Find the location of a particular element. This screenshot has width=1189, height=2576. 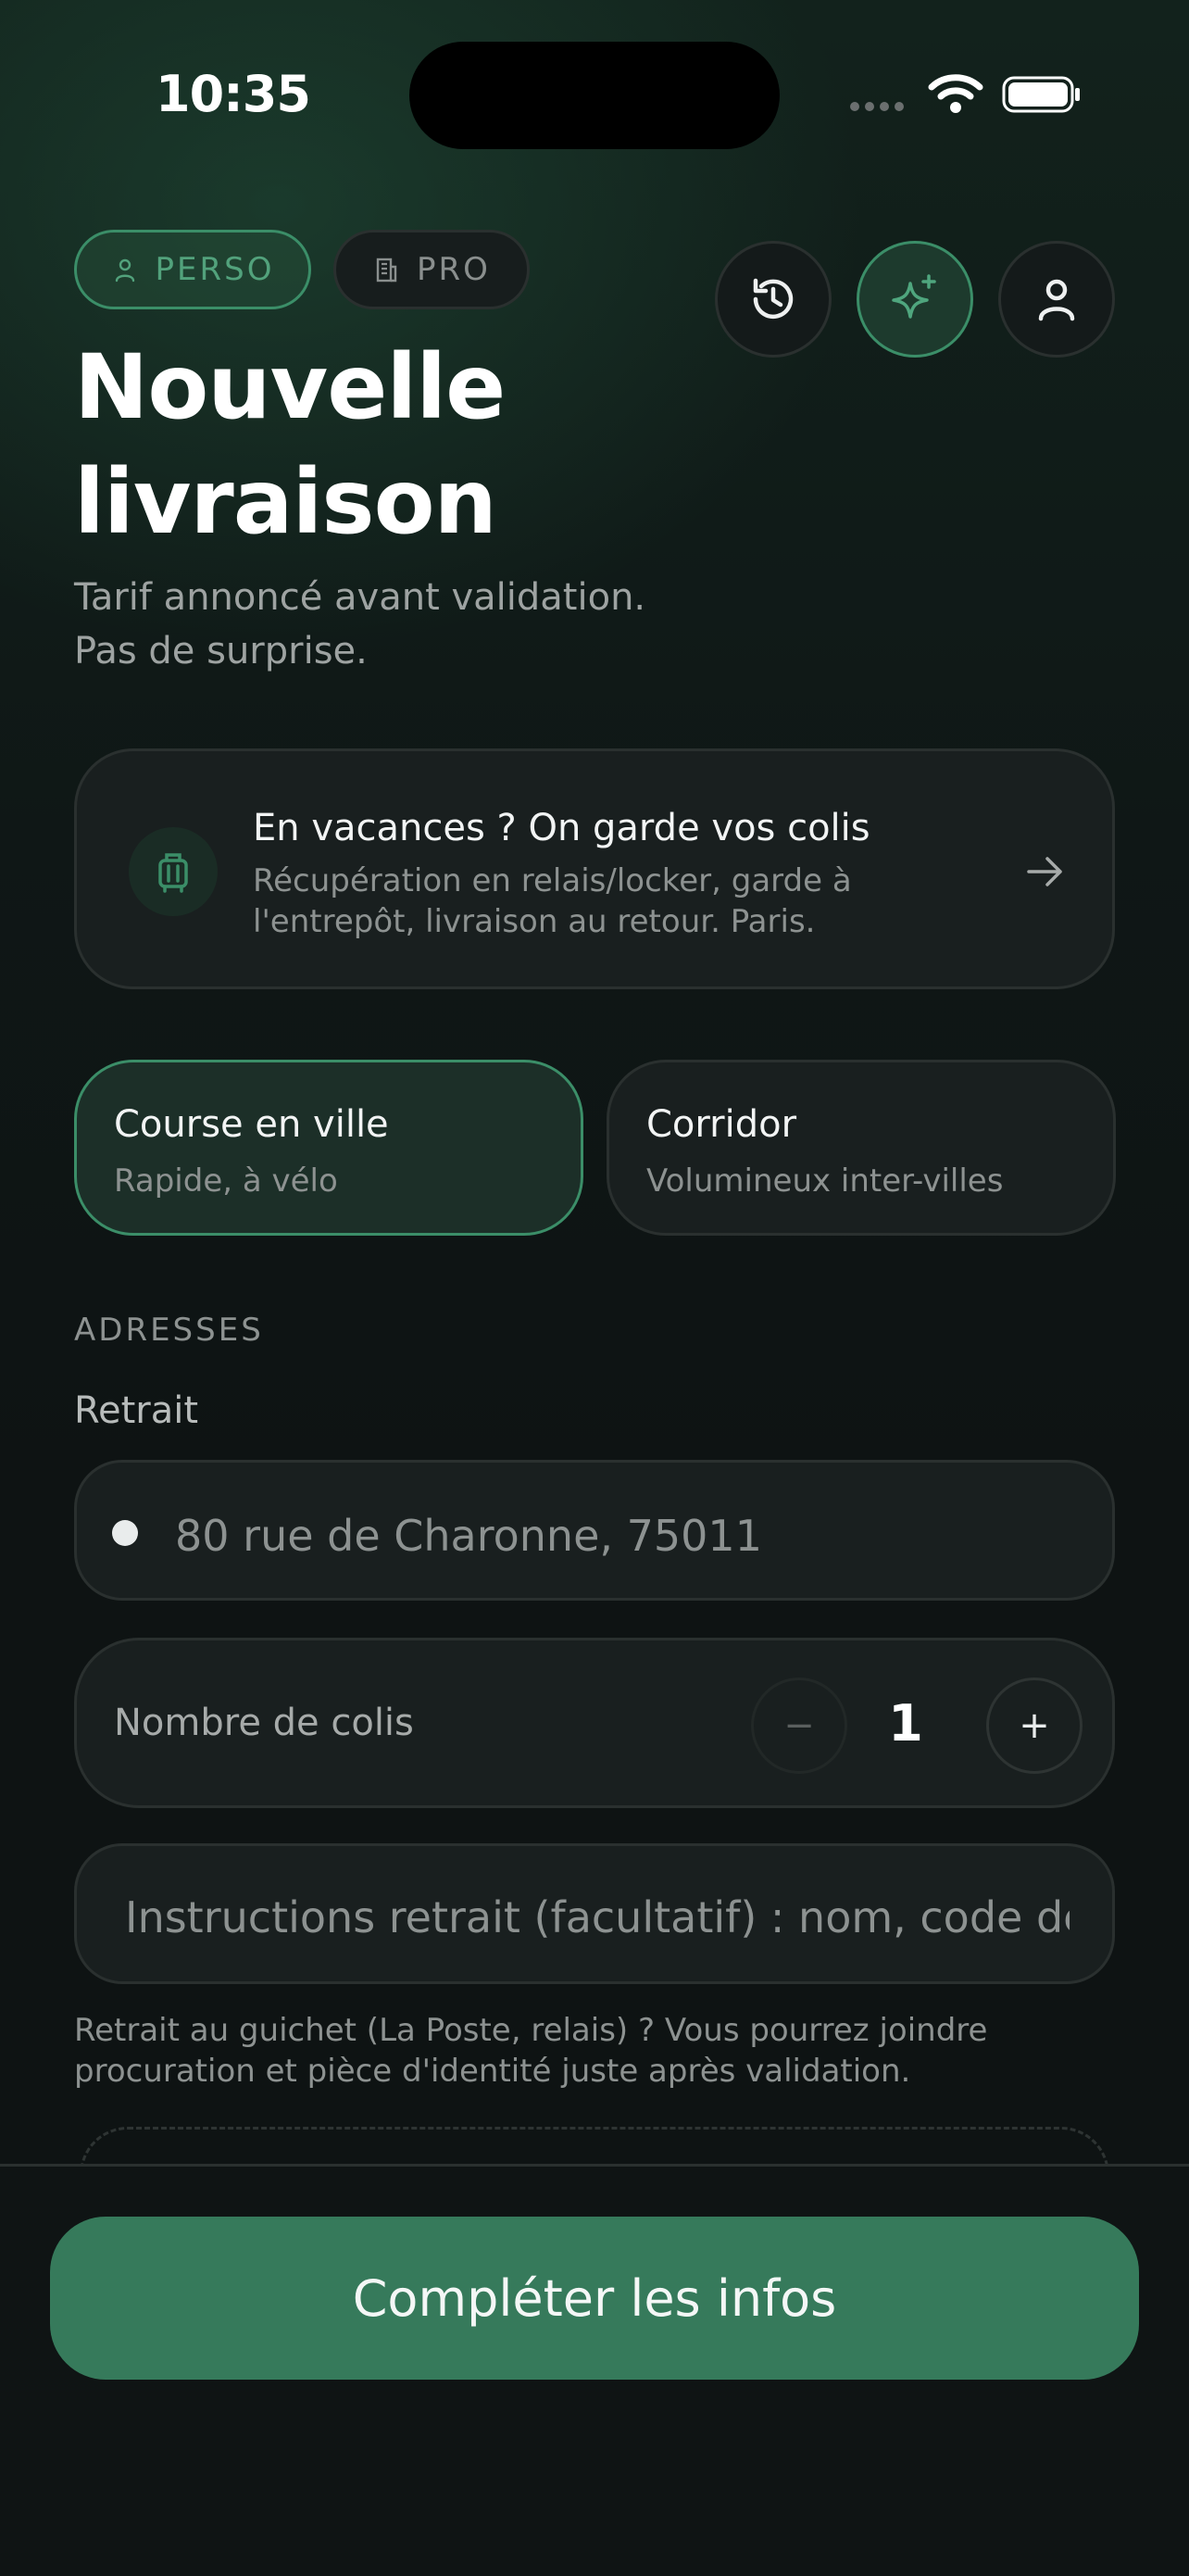

ai-assistant-button is located at coordinates (915, 299).